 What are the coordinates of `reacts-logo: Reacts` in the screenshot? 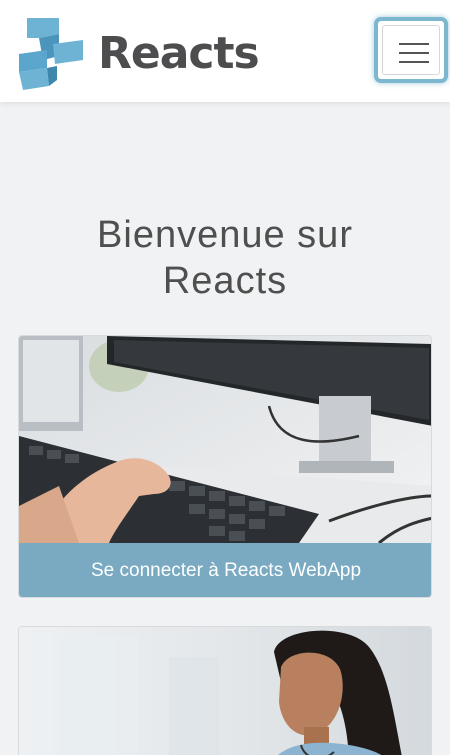 It's located at (138, 53).